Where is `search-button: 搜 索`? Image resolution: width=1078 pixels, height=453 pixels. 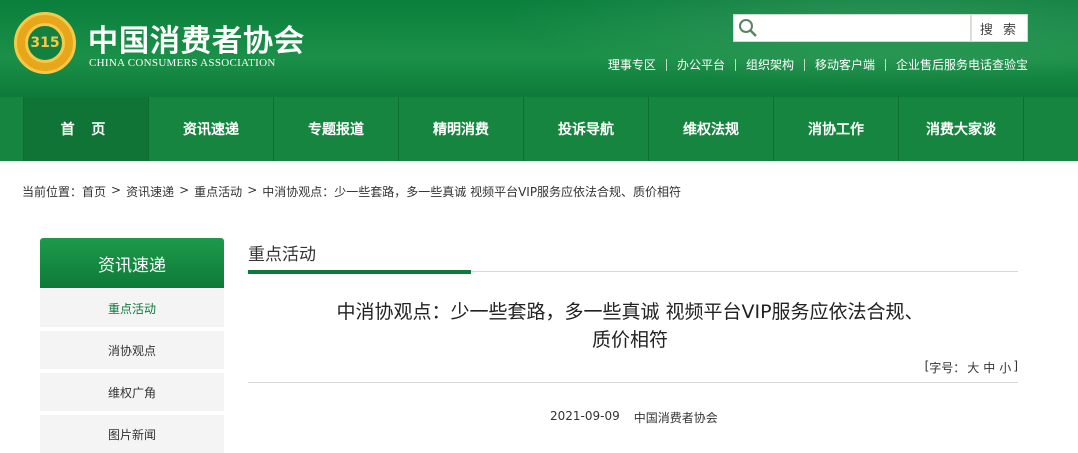 search-button: 搜 索 is located at coordinates (999, 28).